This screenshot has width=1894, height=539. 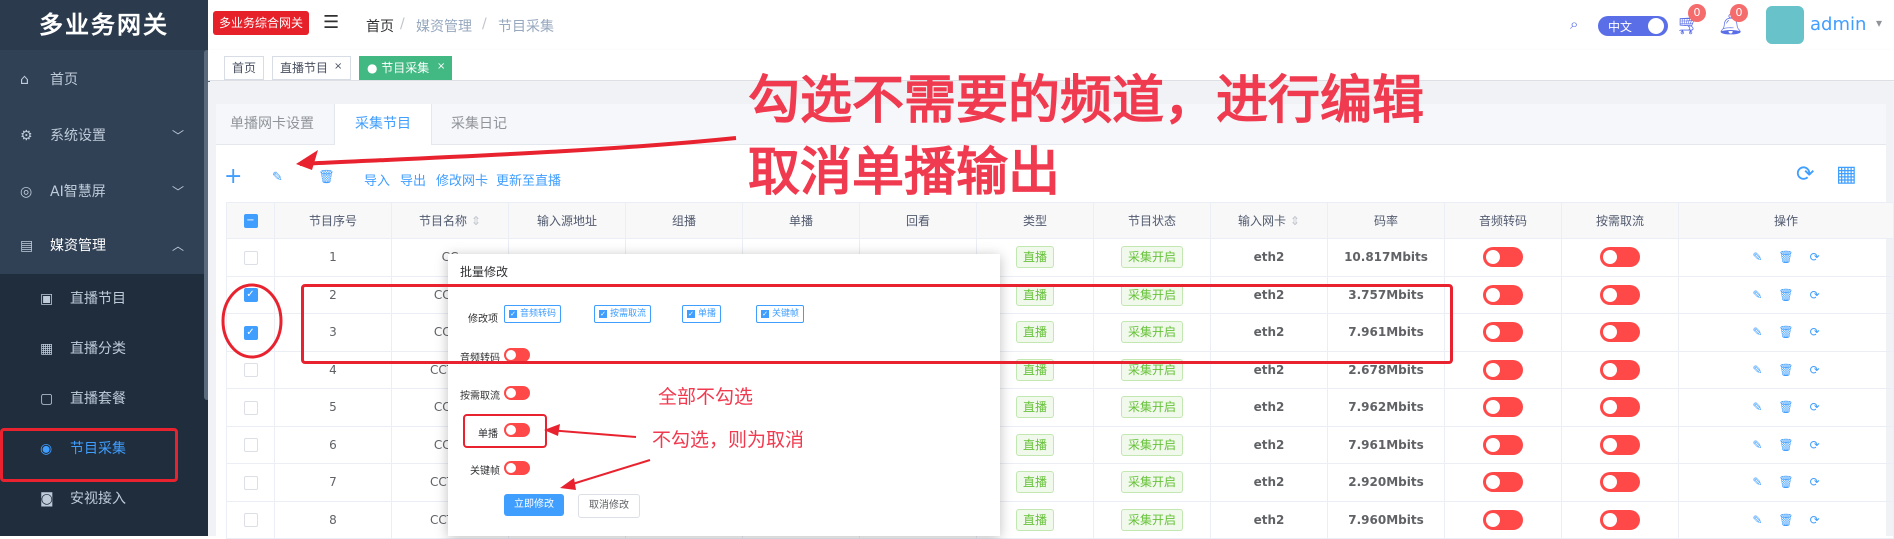 What do you see at coordinates (904, 173) in the screenshot?
I see `annotation-main-line2: 取消单播输出` at bounding box center [904, 173].